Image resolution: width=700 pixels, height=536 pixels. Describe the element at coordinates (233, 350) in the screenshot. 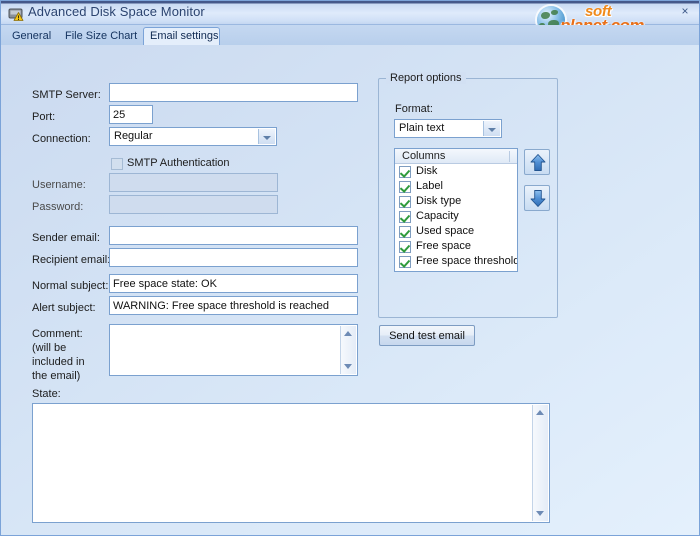

I see `comment-textarea` at that location.